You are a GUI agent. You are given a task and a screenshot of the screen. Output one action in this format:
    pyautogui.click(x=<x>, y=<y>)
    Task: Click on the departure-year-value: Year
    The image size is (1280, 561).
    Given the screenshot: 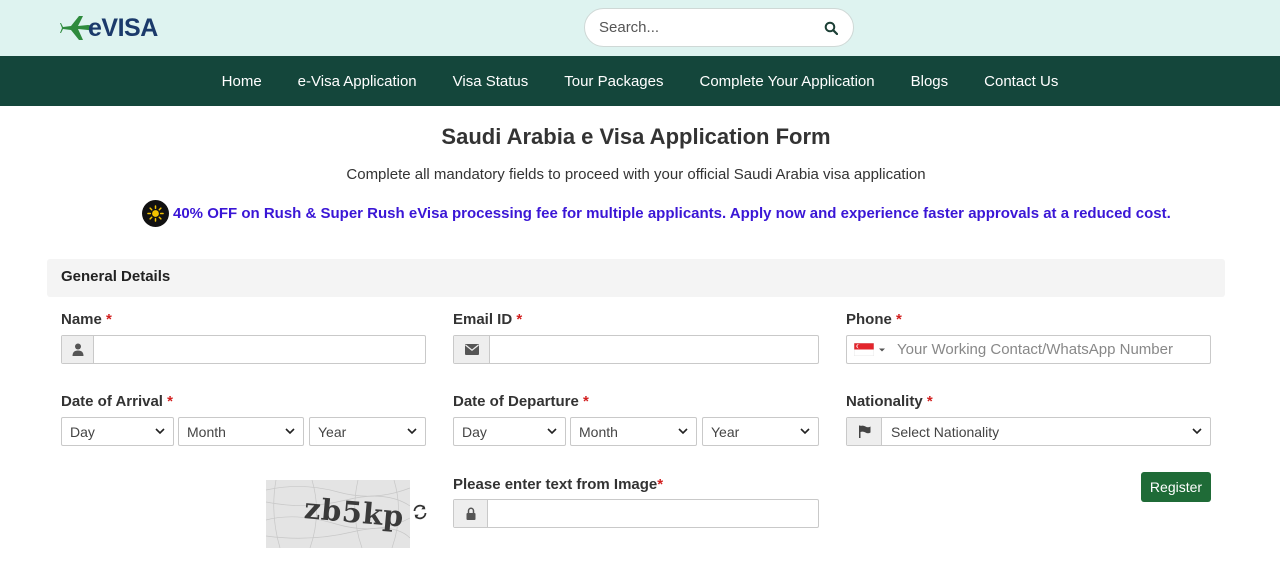 What is the action you would take?
    pyautogui.click(x=725, y=431)
    